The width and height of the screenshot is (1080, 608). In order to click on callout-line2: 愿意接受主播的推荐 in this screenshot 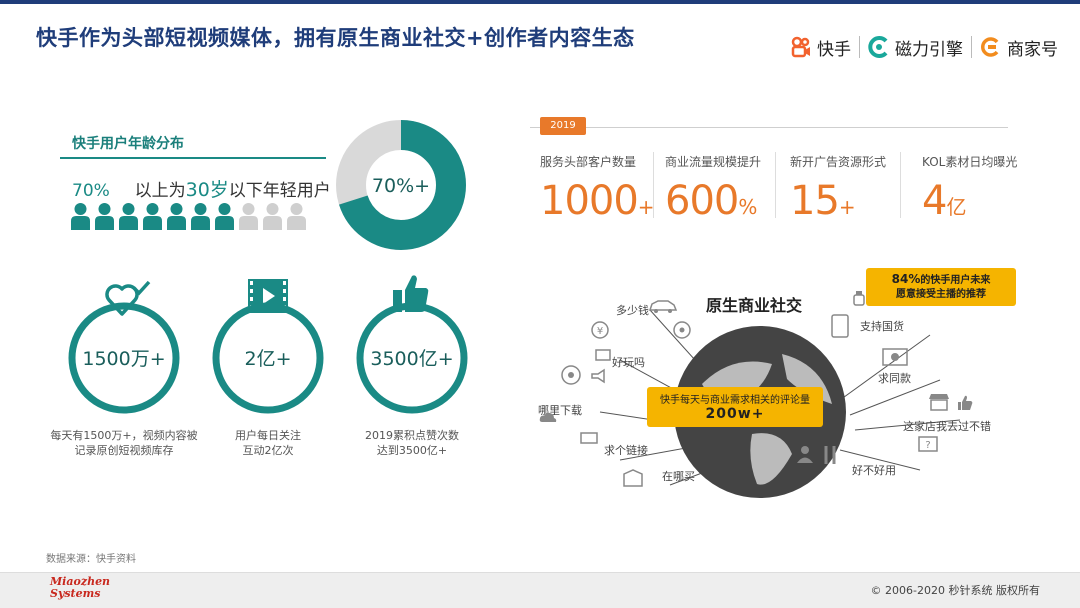, I will do `click(941, 294)`.